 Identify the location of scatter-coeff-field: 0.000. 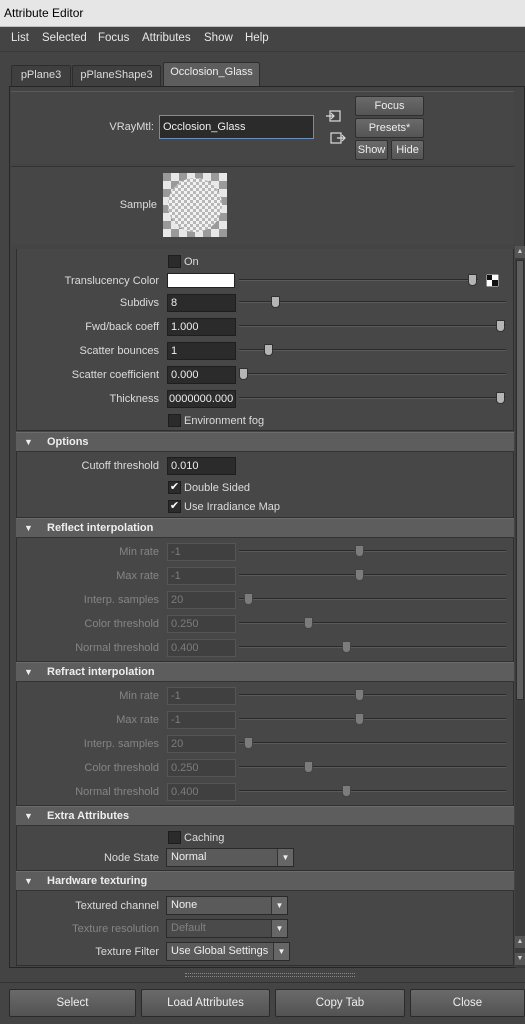
(201, 375).